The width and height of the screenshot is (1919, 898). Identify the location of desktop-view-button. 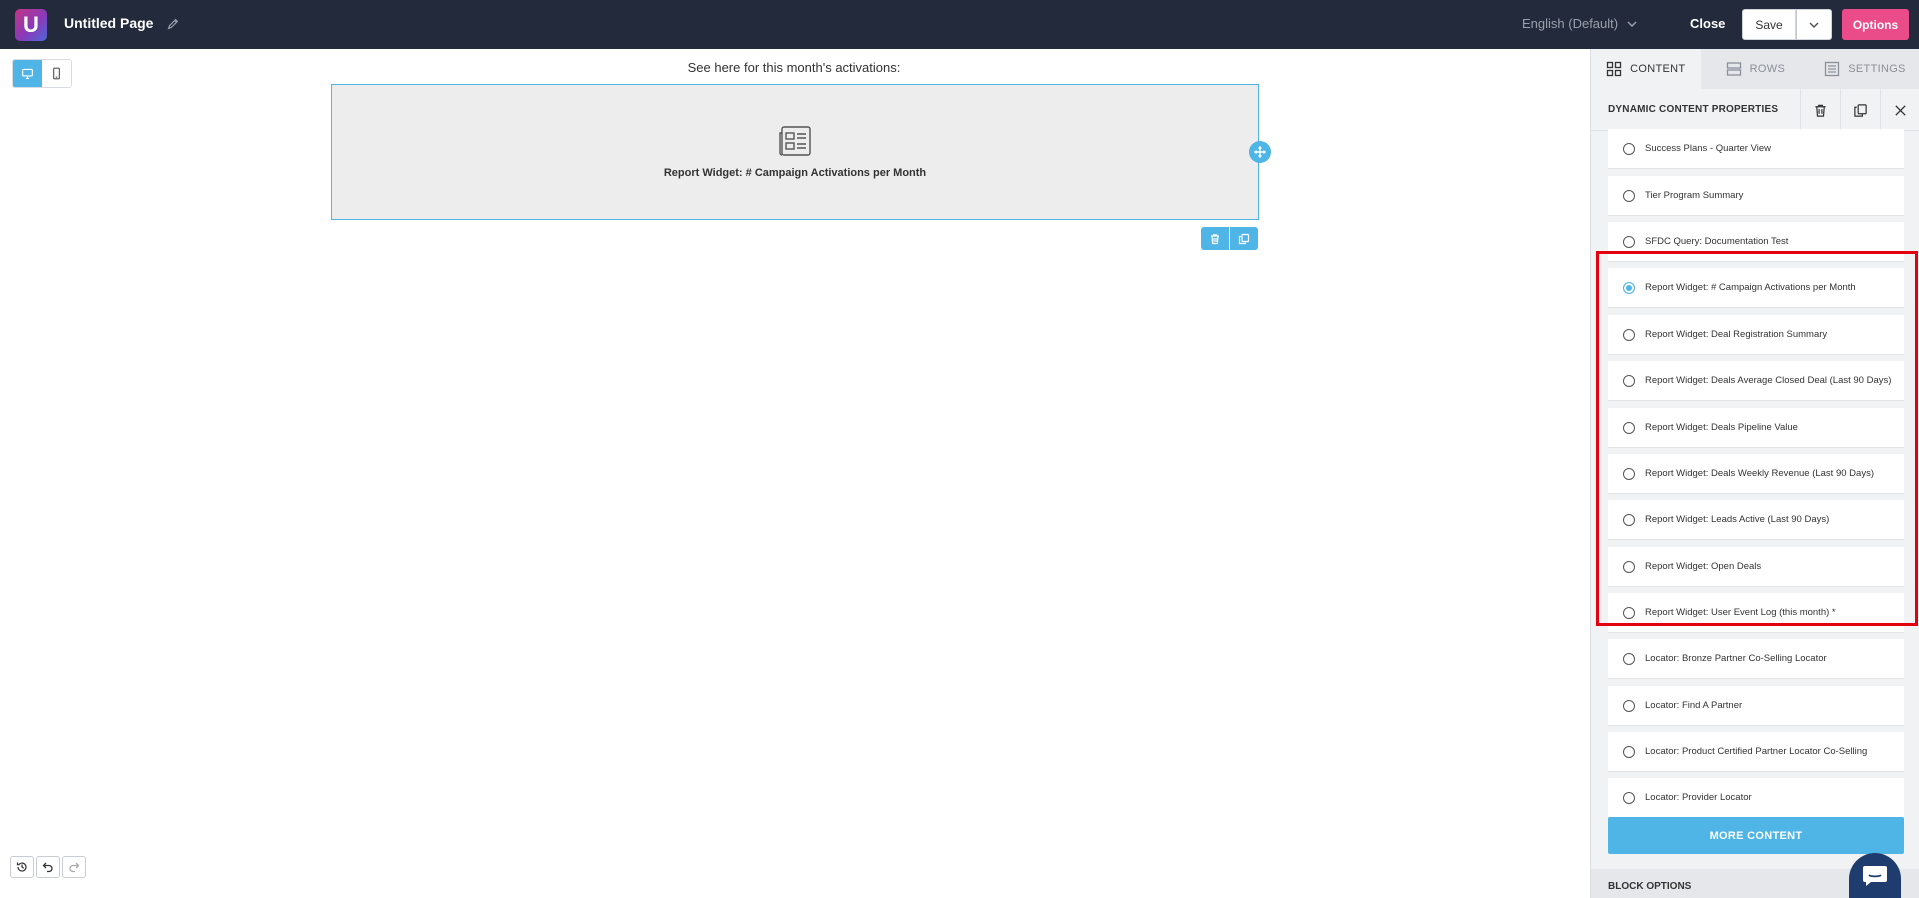
(27, 73).